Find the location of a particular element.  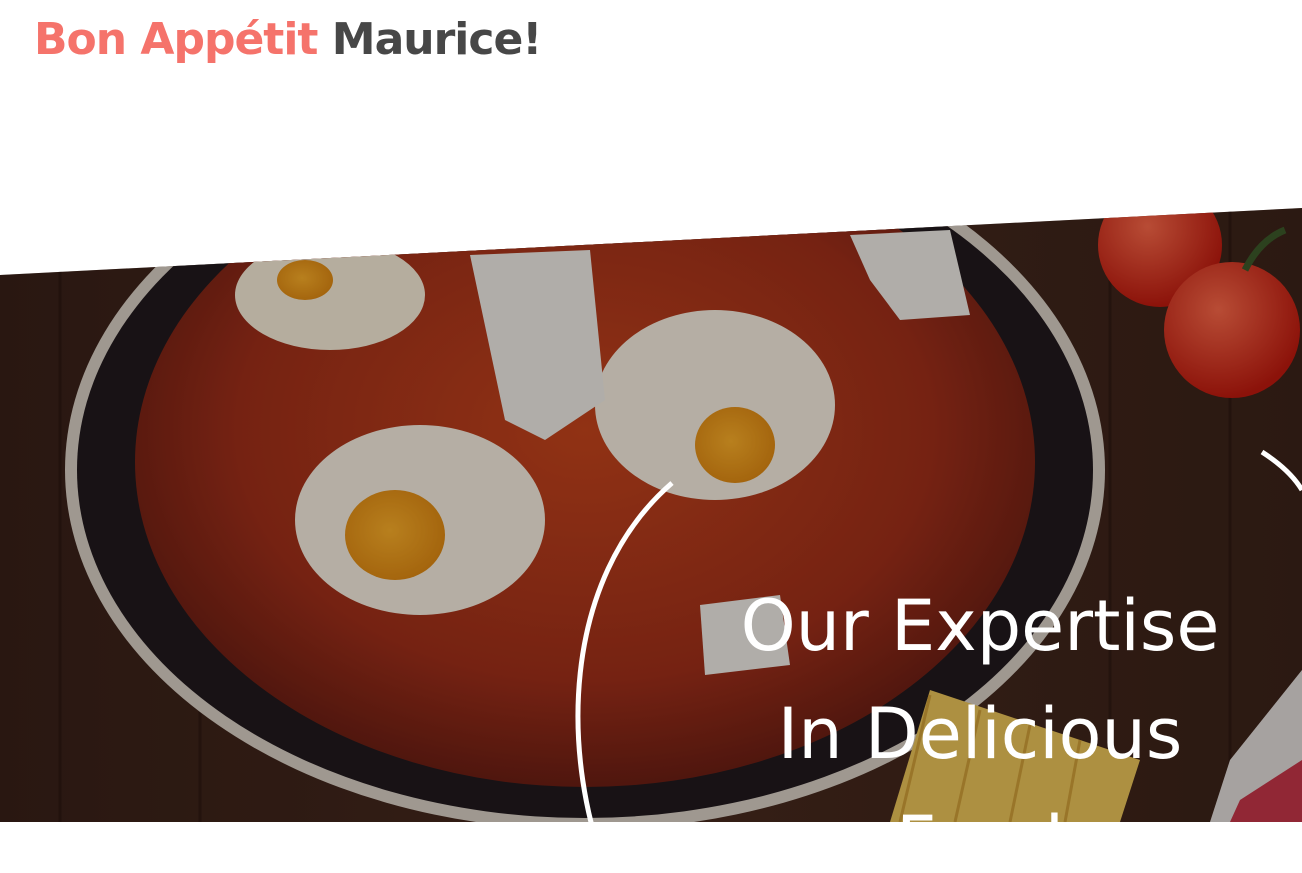

logo-text-secondary: Maurice! is located at coordinates (437, 39).